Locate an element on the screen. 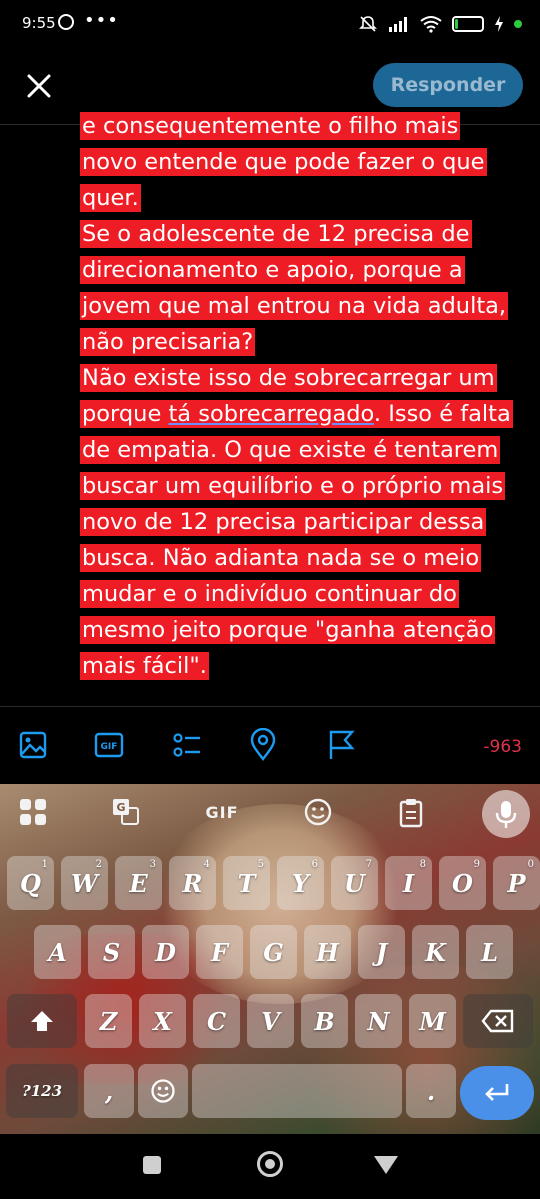 The width and height of the screenshot is (540, 1199). key-hint: 6 is located at coordinates (314, 864).